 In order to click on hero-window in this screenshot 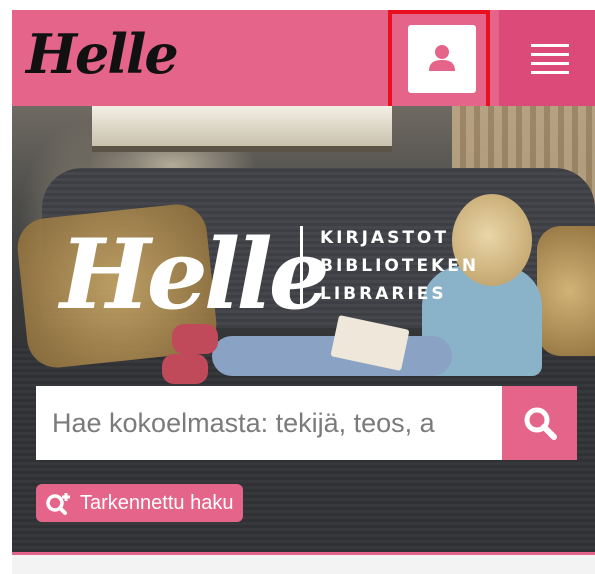, I will do `click(242, 129)`.